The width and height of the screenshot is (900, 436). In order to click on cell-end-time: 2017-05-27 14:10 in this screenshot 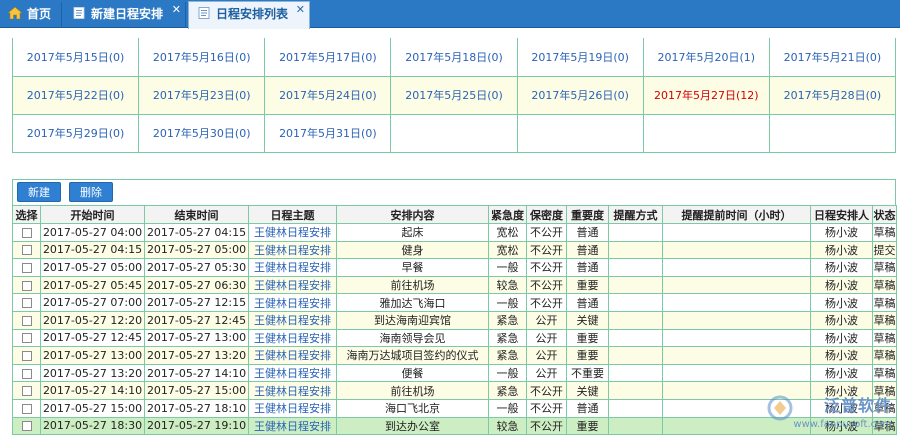, I will do `click(196, 373)`.